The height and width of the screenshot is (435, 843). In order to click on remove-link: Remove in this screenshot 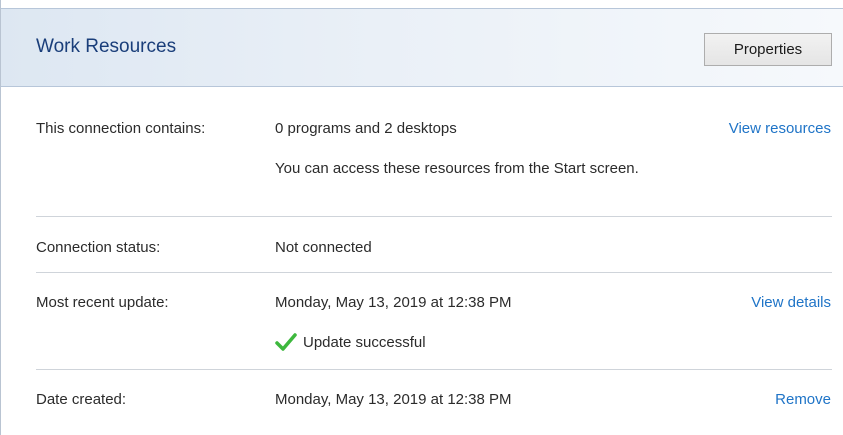, I will do `click(803, 399)`.